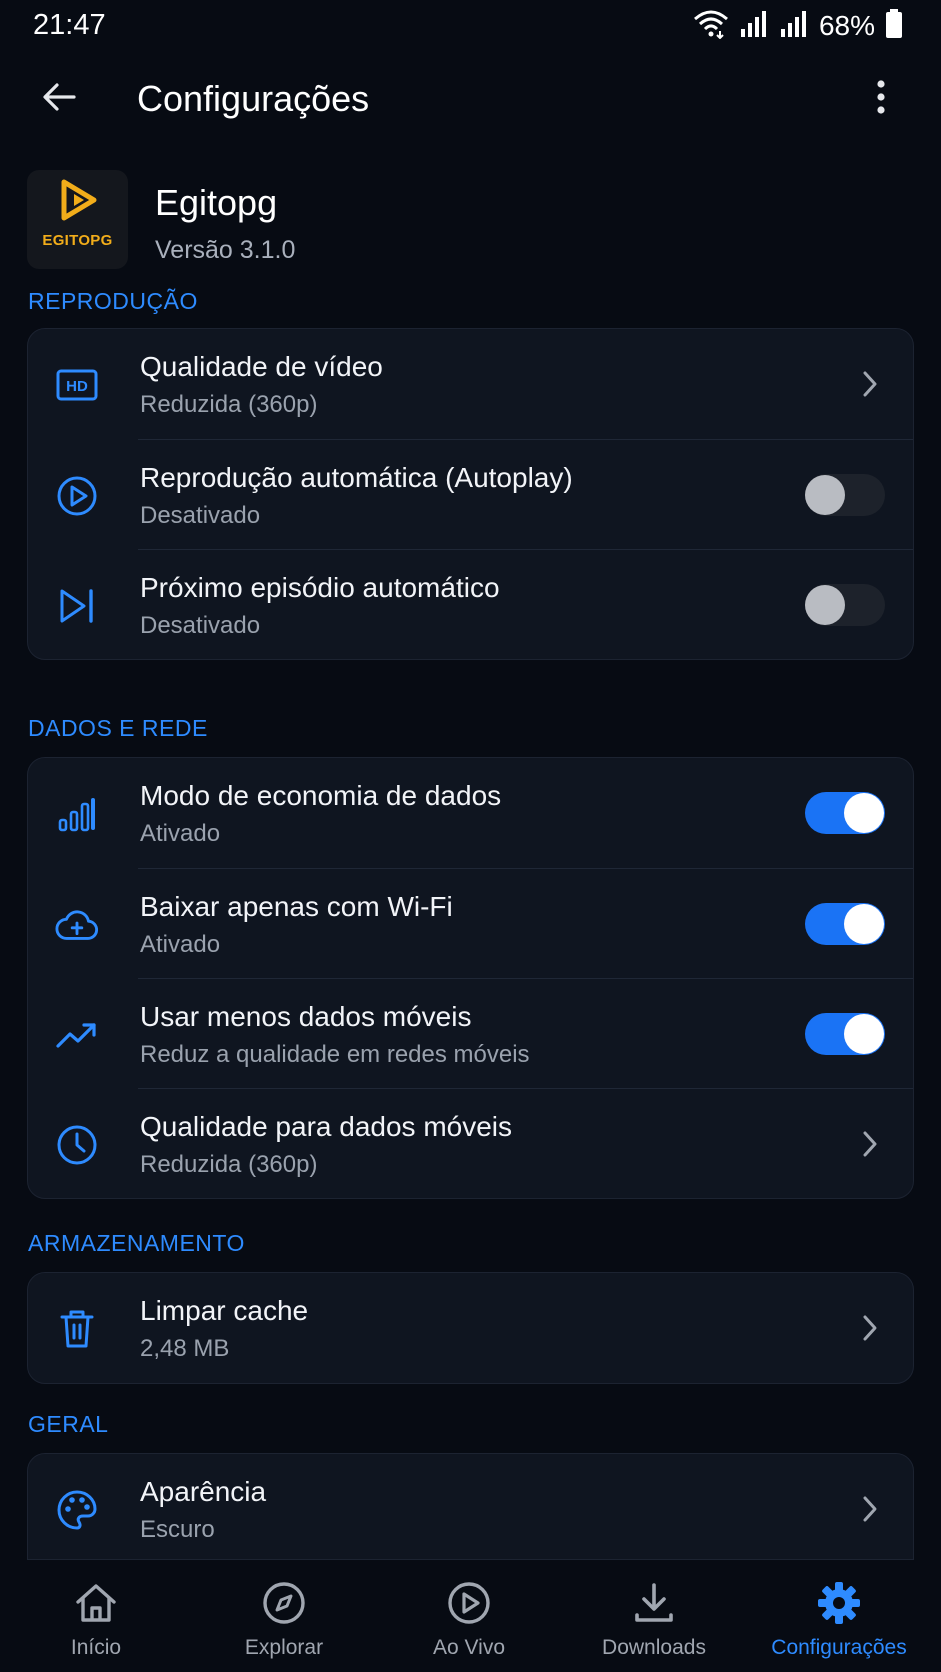  What do you see at coordinates (118, 728) in the screenshot?
I see `section-header-dados-rede: DADOS E REDE` at bounding box center [118, 728].